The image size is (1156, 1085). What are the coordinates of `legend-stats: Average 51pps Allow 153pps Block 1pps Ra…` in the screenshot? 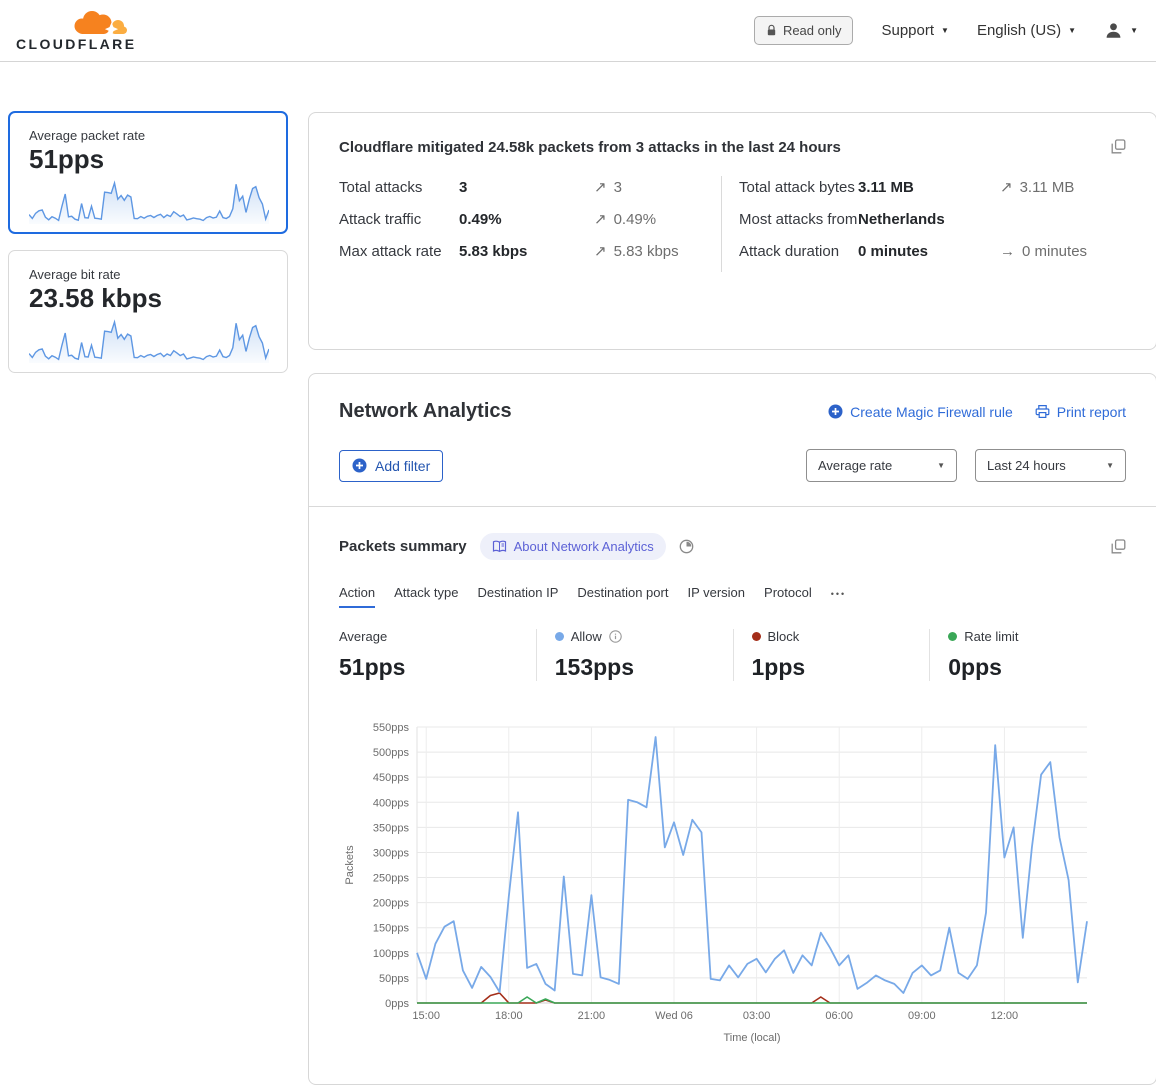 It's located at (732, 655).